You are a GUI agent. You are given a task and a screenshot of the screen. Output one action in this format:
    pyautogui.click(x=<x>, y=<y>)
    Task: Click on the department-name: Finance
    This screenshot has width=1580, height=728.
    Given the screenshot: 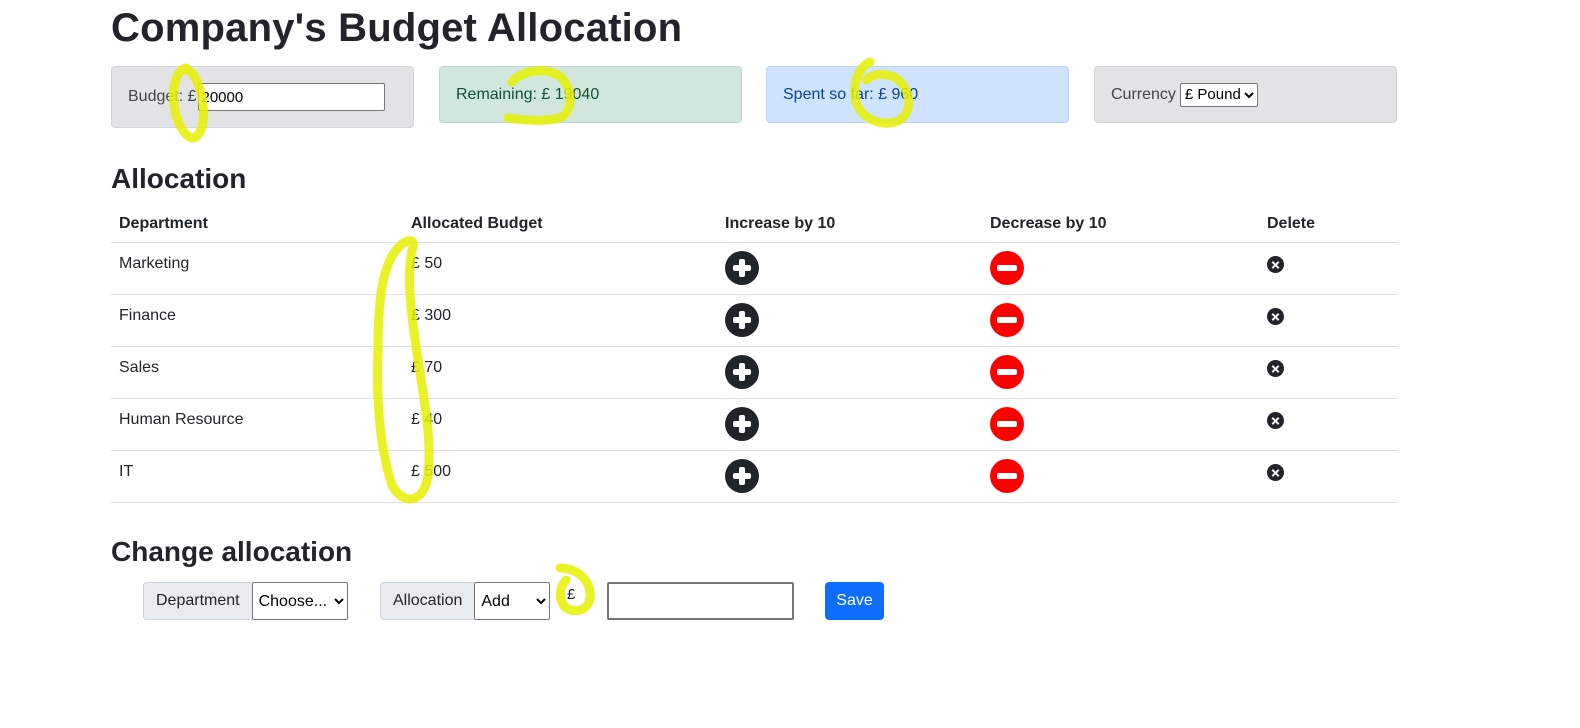 What is the action you would take?
    pyautogui.click(x=147, y=315)
    